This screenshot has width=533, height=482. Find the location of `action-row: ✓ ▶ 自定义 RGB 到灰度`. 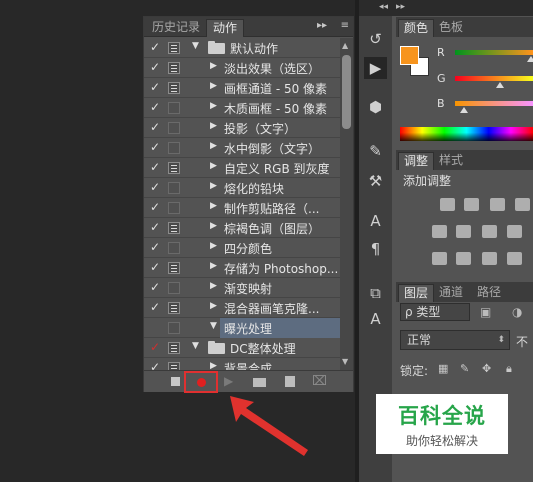

action-row: ✓ ▶ 自定义 RGB 到灰度 is located at coordinates (242, 168).